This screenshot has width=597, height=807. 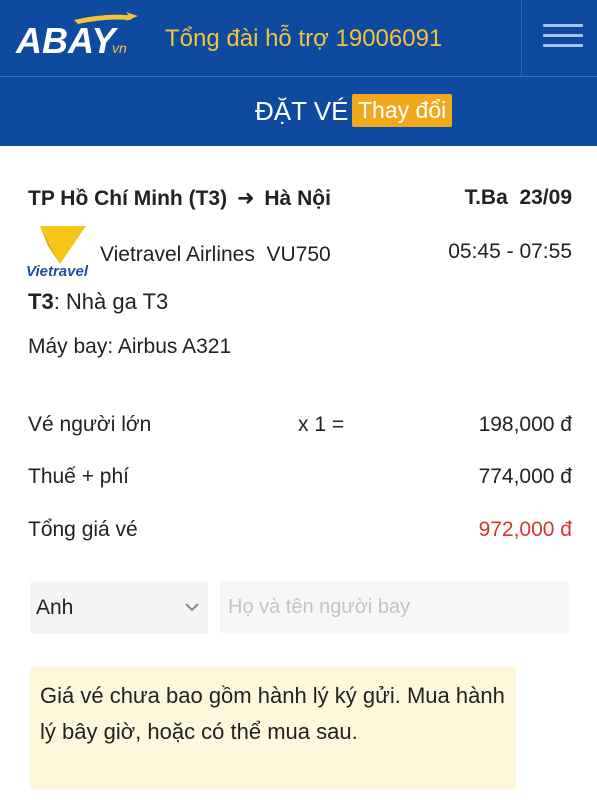 What do you see at coordinates (57, 253) in the screenshot?
I see `vietravel-logo: Vietravel` at bounding box center [57, 253].